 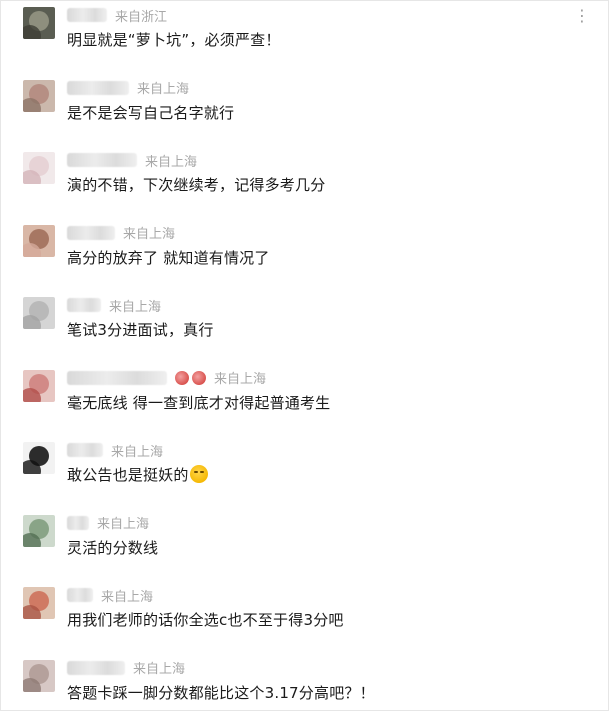 I want to click on comment-item: 来自上海毫无底线 得一查到底才对得起普通考生, so click(x=304, y=399).